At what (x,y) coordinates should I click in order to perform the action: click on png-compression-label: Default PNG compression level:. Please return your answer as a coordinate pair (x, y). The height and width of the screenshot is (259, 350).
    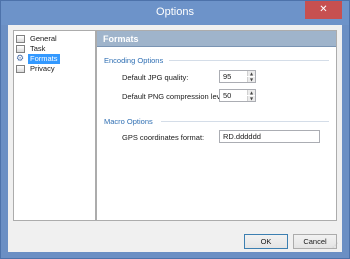
    Looking at the image, I should click on (175, 96).